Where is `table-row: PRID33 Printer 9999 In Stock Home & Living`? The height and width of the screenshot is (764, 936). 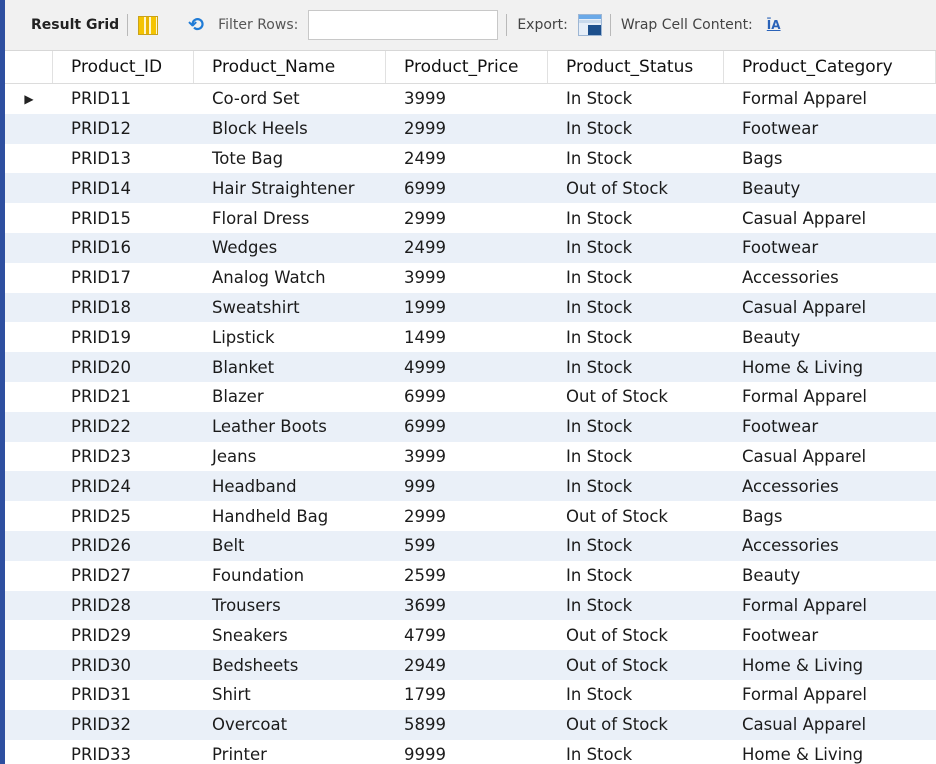
table-row: PRID33 Printer 9999 In Stock Home & Living is located at coordinates (470, 752).